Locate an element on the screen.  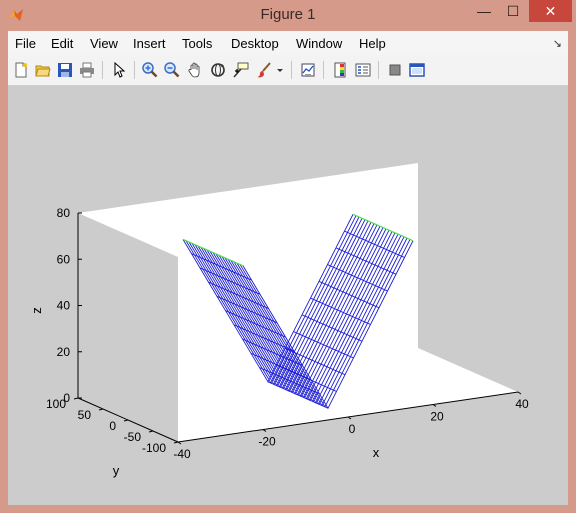
menu-window: Window is located at coordinates (319, 43).